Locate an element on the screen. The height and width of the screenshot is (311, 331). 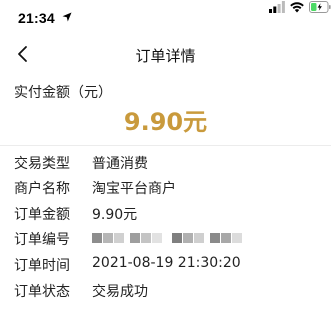
page-title: 订单详情 is located at coordinates (165, 56).